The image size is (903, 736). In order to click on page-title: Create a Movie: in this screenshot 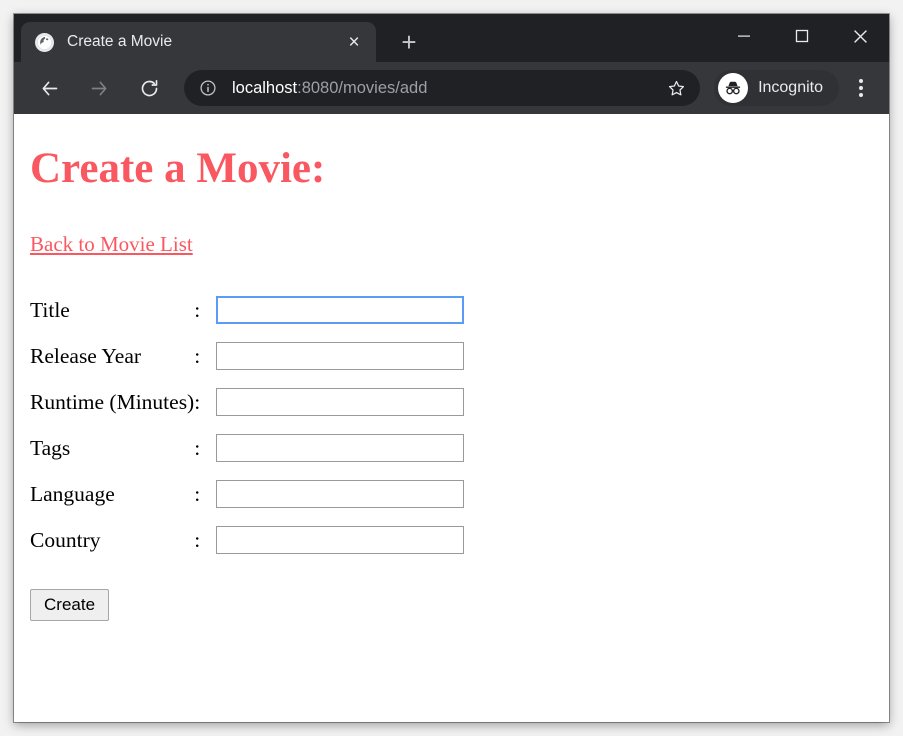, I will do `click(178, 168)`.